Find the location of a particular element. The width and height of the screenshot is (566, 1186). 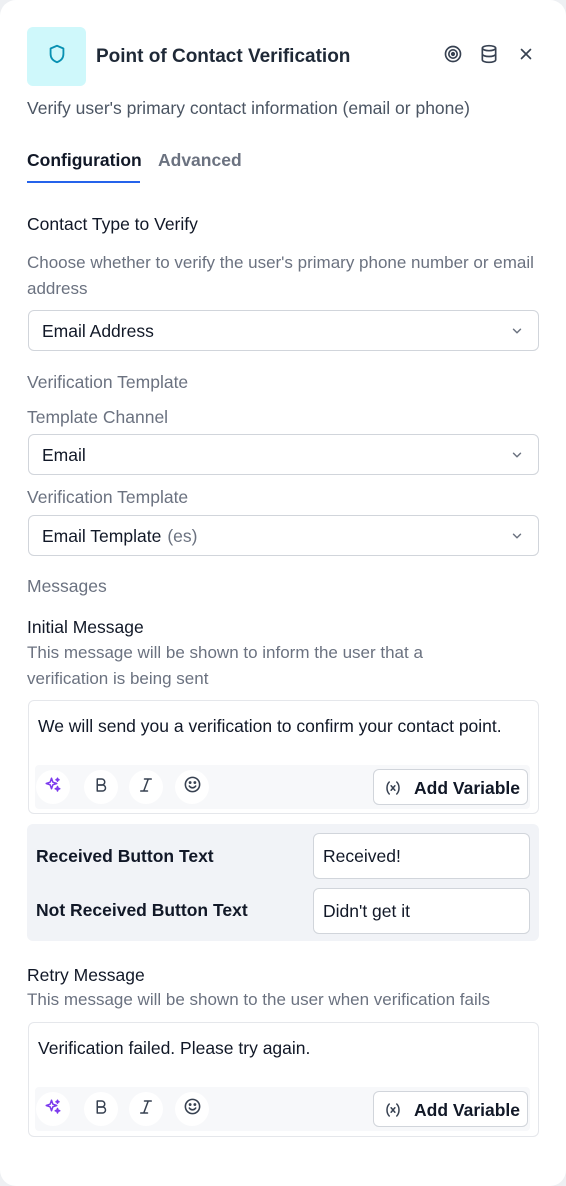

not-received-button-label: Not Received Button Text is located at coordinates (142, 910).